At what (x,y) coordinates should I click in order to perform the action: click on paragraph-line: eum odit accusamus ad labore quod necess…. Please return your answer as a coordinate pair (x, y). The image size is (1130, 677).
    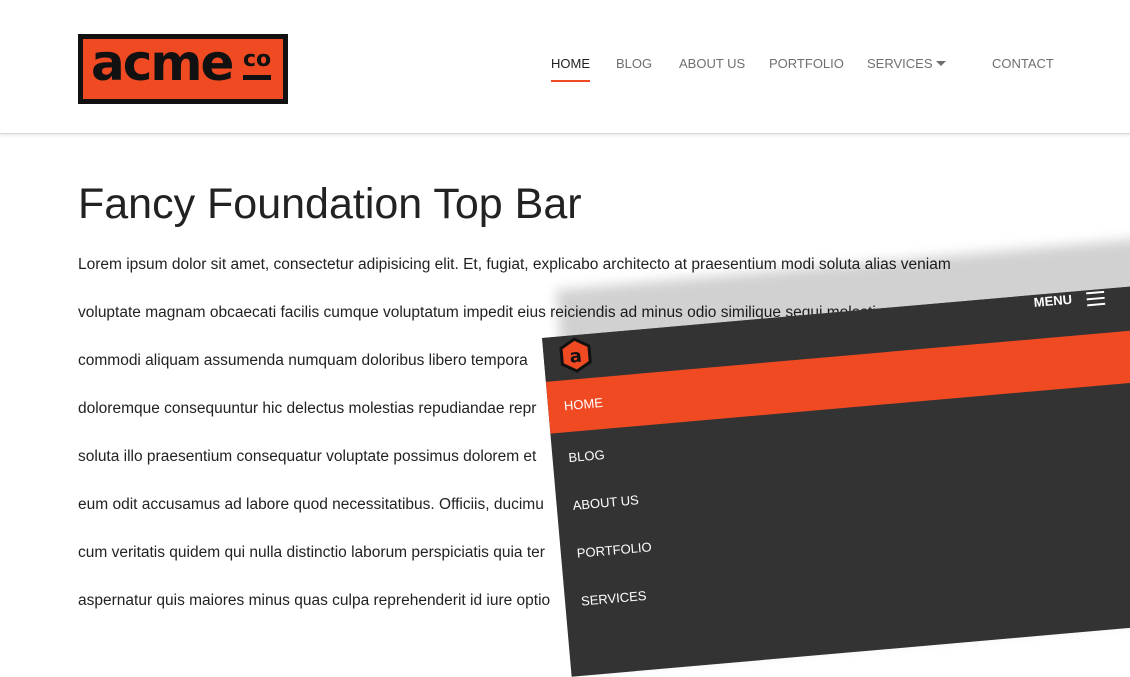
    Looking at the image, I should click on (311, 504).